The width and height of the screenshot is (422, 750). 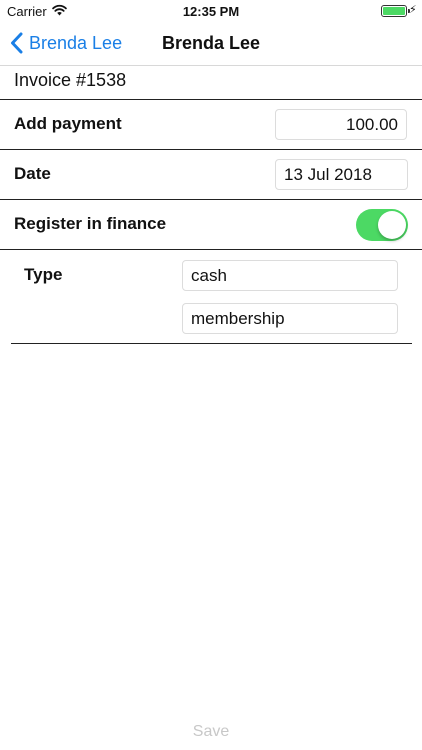 What do you see at coordinates (211, 175) in the screenshot?
I see `date-row: Date 13 Jul 2018` at bounding box center [211, 175].